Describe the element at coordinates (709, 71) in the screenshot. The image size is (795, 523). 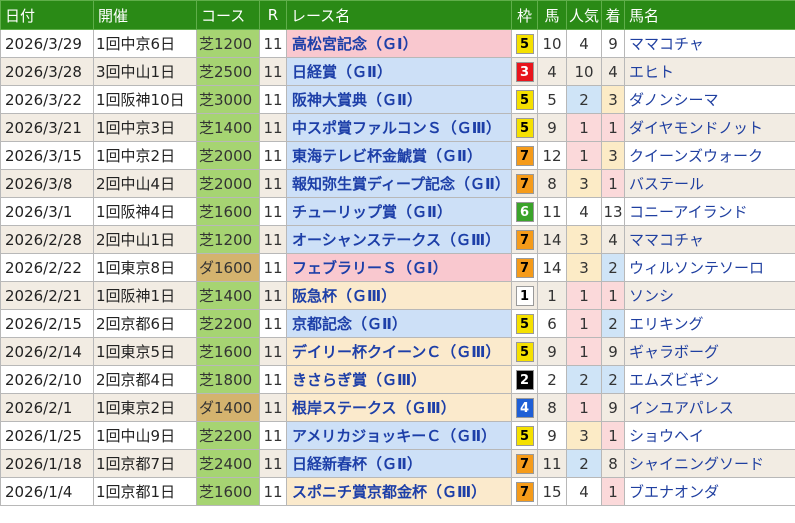
I see `horse-name-link: エヒト` at that location.